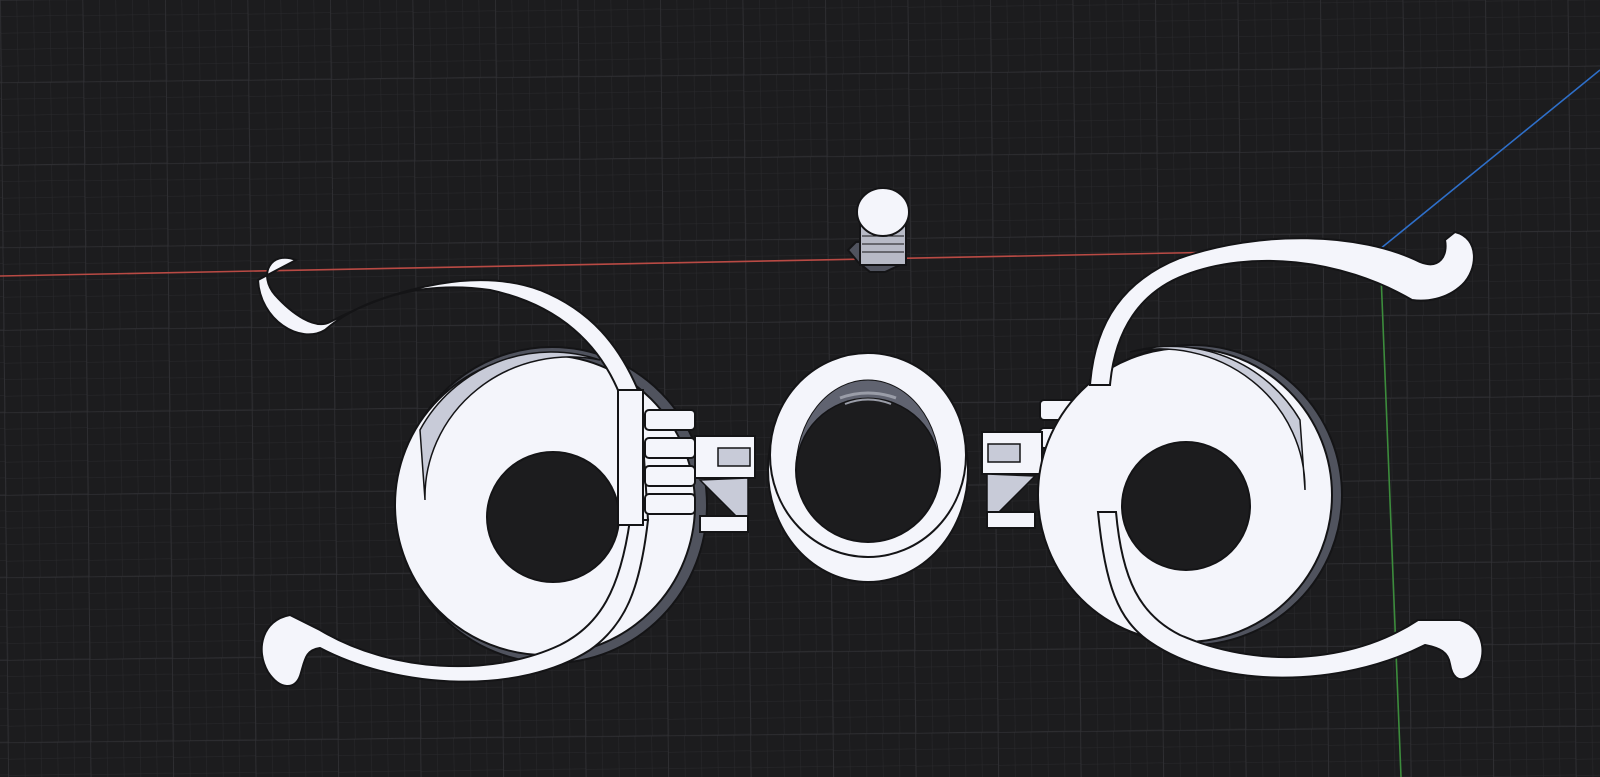 This screenshot has height=777, width=1600. Describe the element at coordinates (553, 517) in the screenshot. I see `left-eyecup-lens-hole` at that location.